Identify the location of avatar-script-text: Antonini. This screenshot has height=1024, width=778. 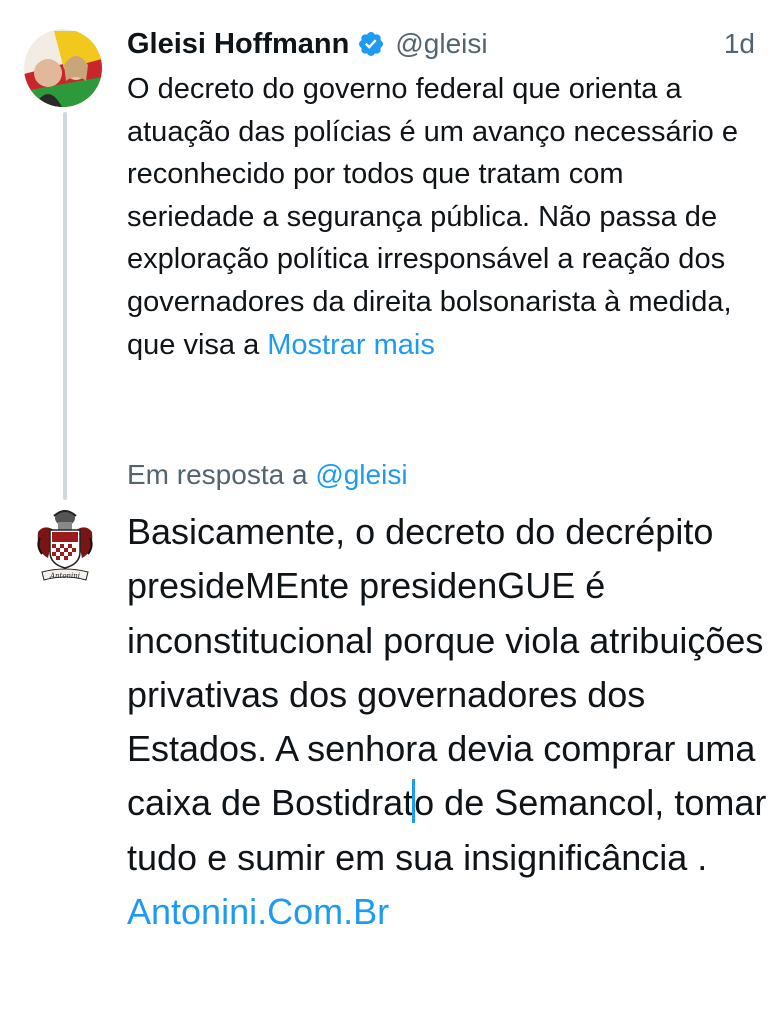
(64, 576).